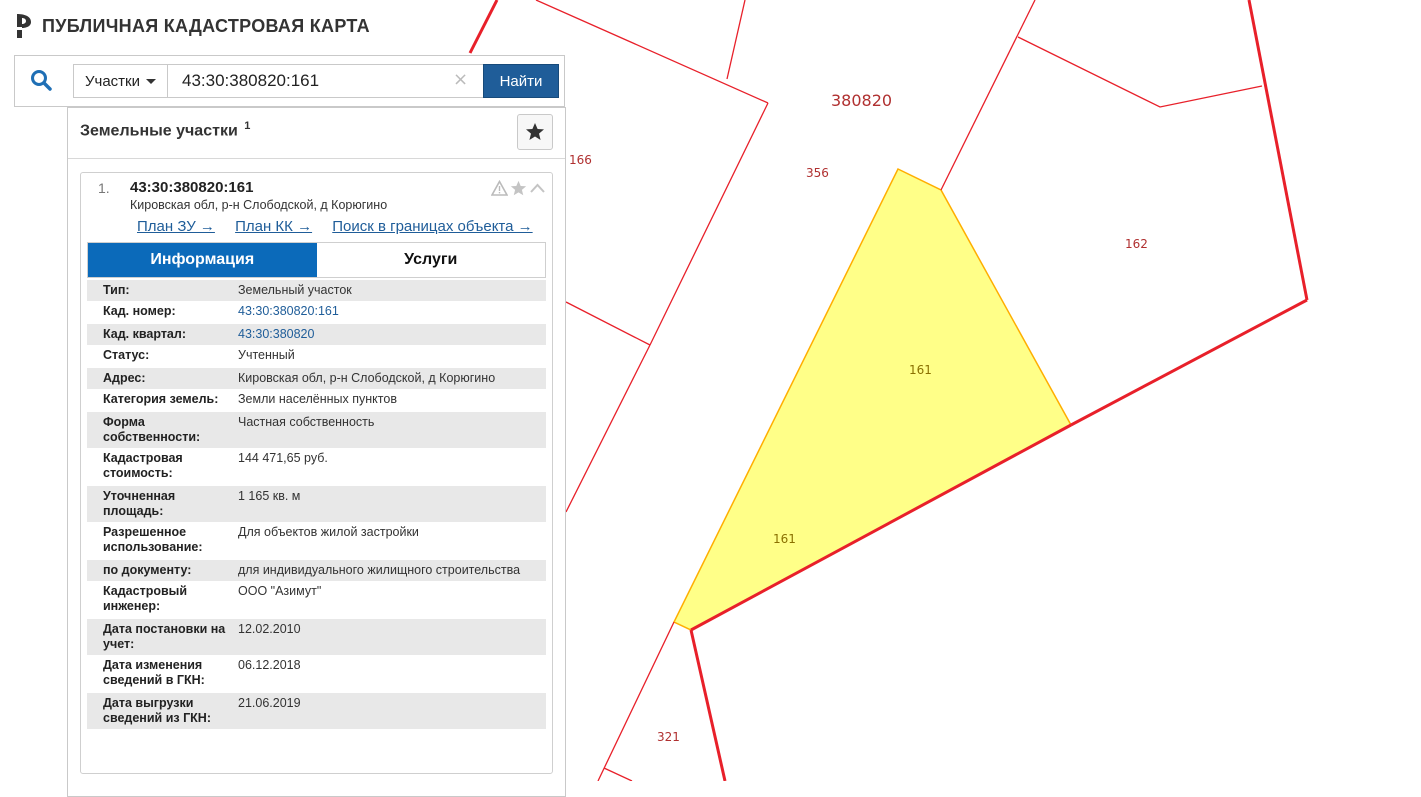 The height and width of the screenshot is (797, 1421). I want to click on info-key: по документу:, so click(147, 570).